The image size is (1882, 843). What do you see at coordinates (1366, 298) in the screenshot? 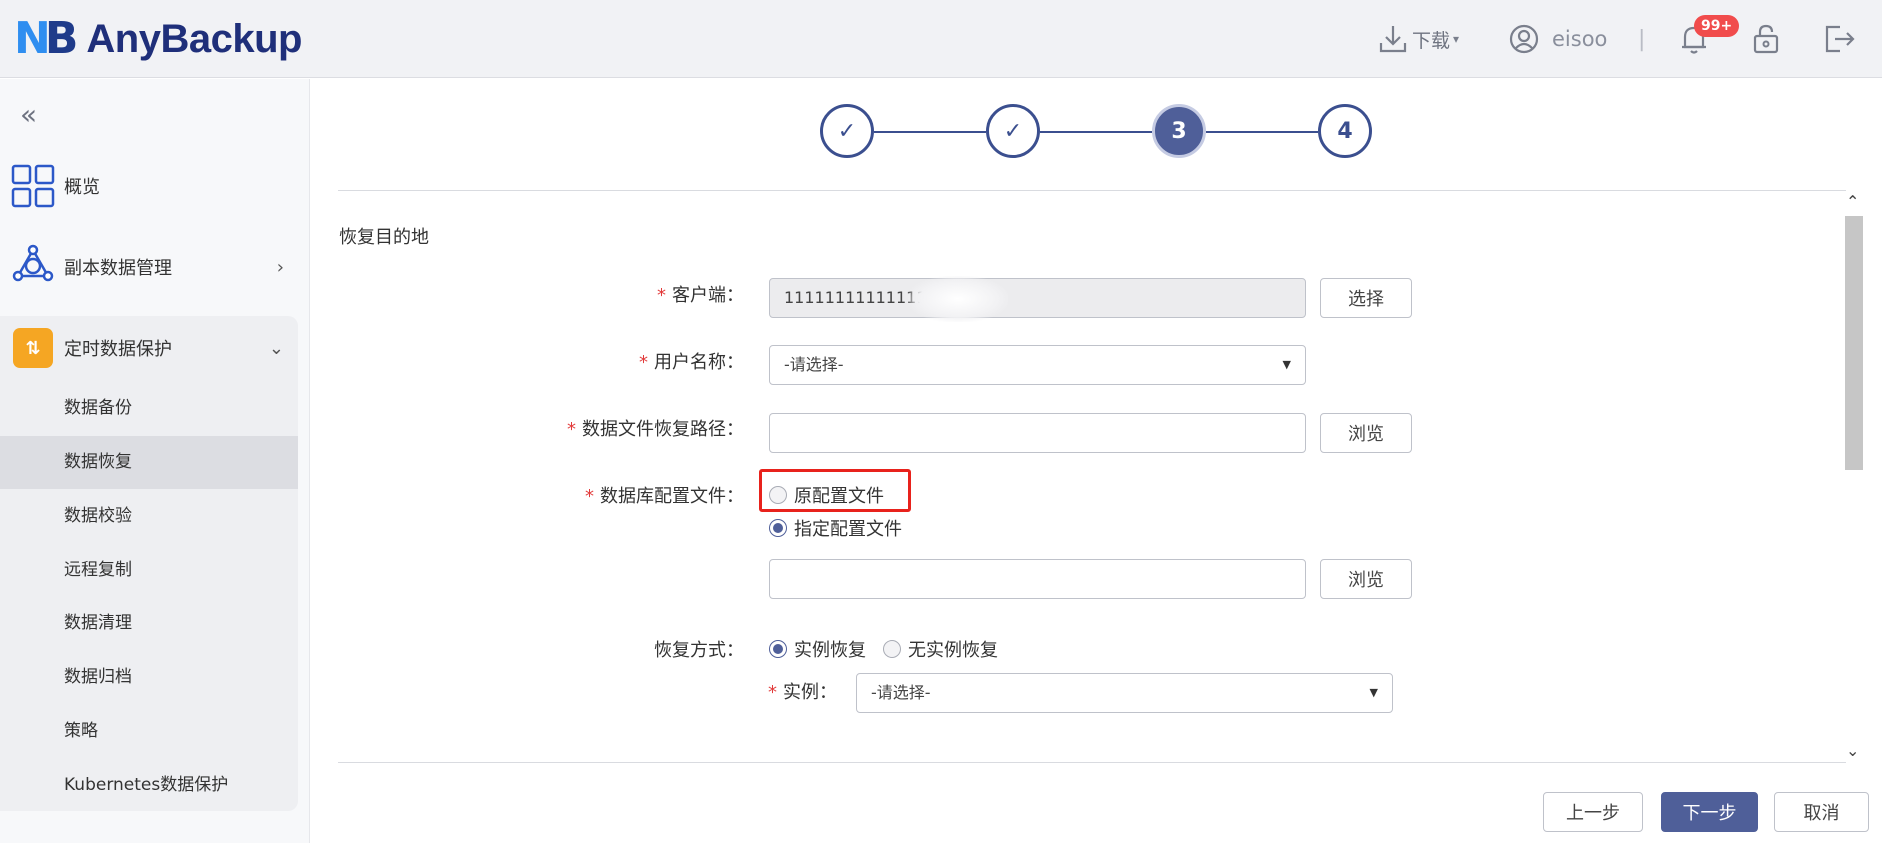
I see `select-client-button: 选择` at bounding box center [1366, 298].